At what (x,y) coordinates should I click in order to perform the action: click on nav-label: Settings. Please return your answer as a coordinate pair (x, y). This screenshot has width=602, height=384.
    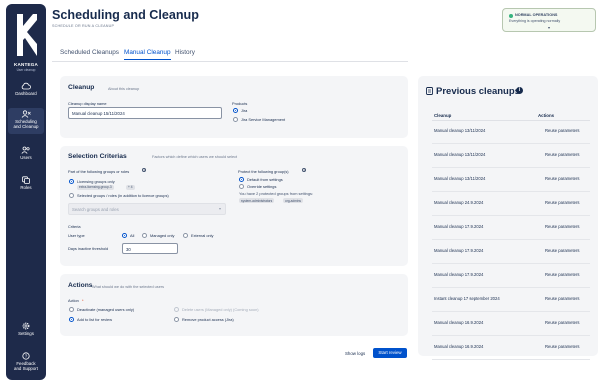
    Looking at the image, I should click on (26, 333).